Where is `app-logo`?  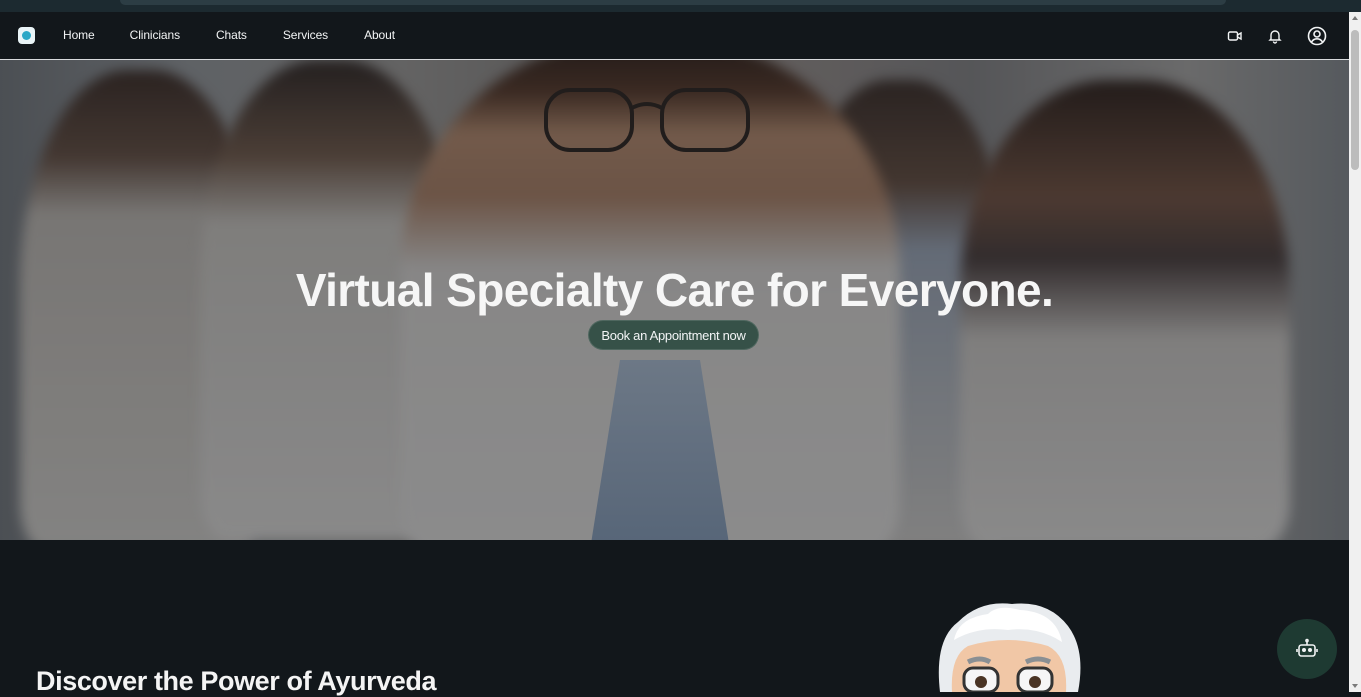 app-logo is located at coordinates (26, 35).